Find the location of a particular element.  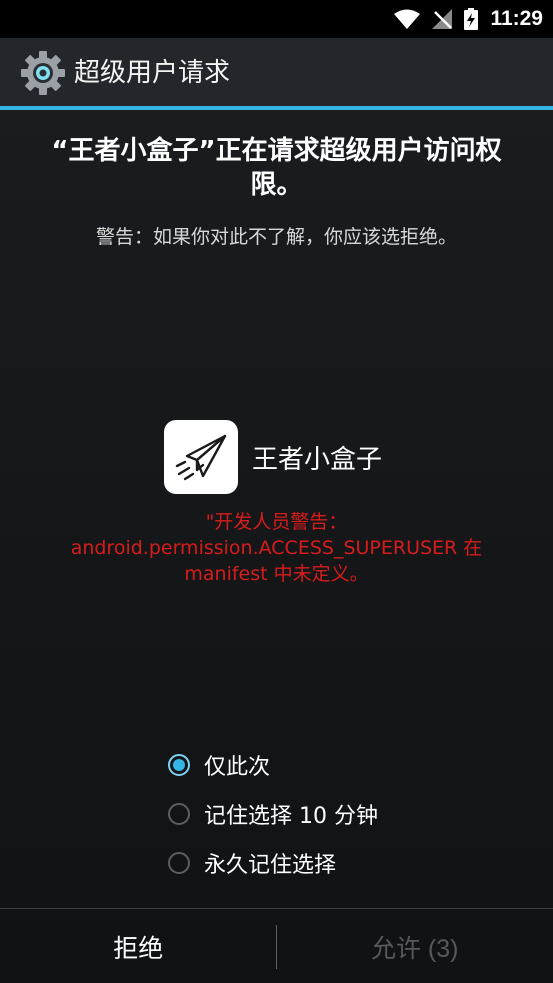

status-time: 11:29 is located at coordinates (516, 18).